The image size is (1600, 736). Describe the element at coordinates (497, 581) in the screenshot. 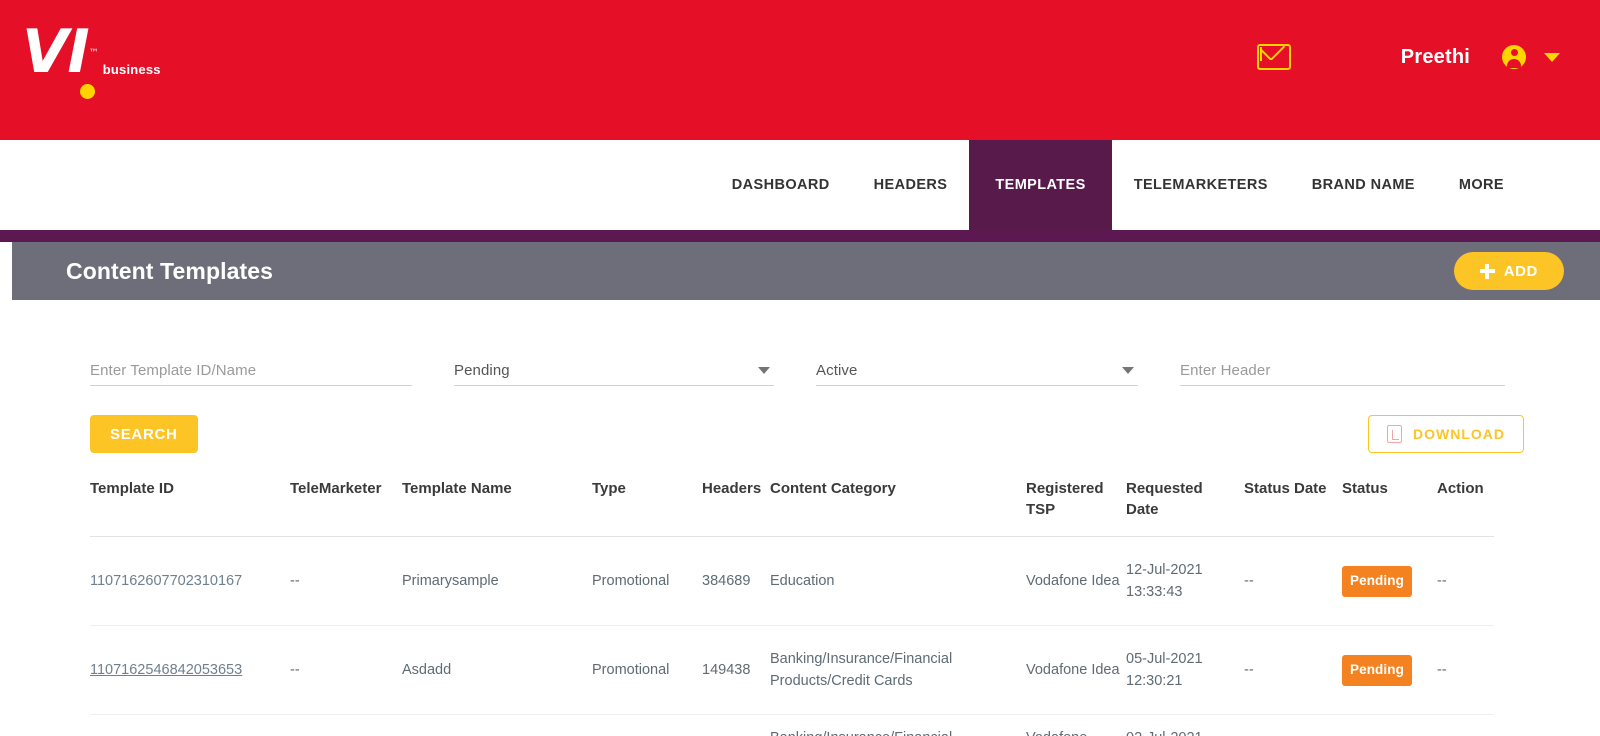

I see `cell-template-name: Primarysample` at that location.